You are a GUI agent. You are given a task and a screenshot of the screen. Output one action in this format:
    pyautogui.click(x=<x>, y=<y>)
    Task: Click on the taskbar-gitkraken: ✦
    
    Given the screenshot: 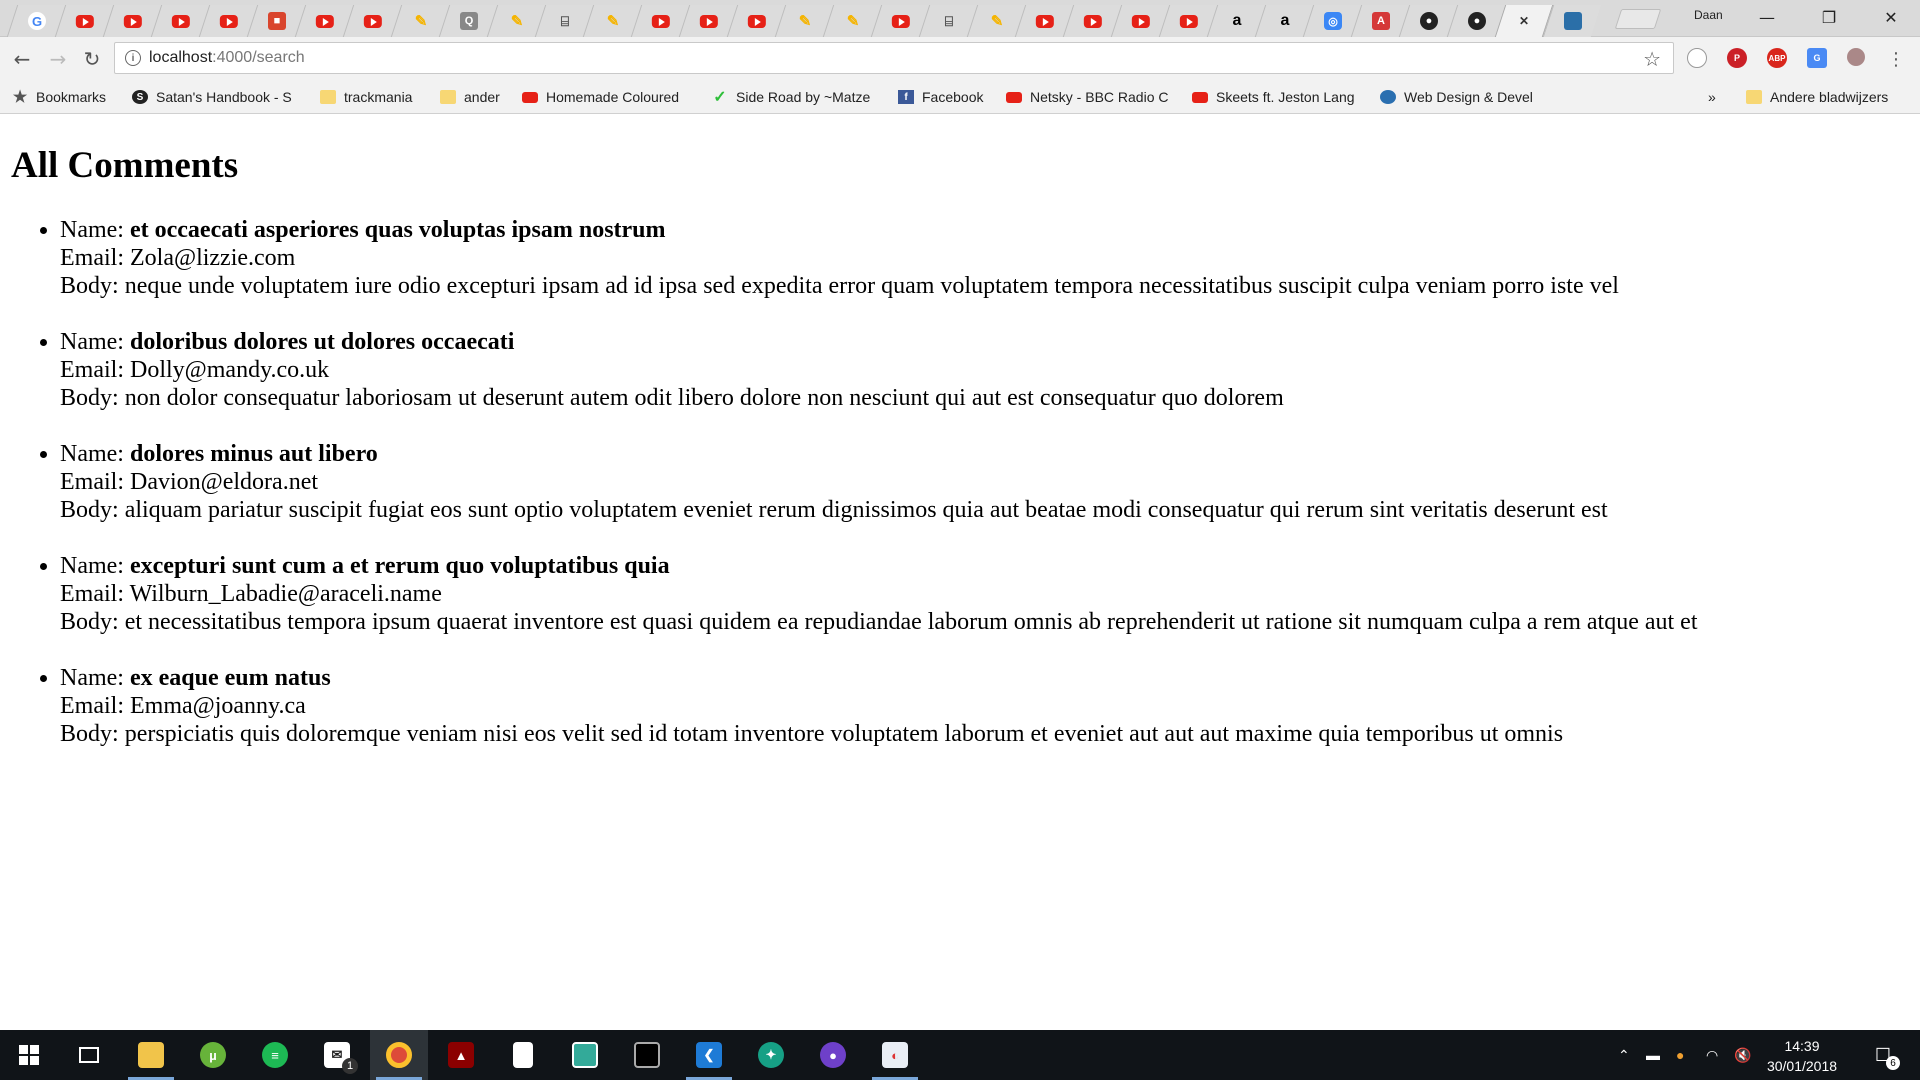 What is the action you would take?
    pyautogui.click(x=771, y=1055)
    